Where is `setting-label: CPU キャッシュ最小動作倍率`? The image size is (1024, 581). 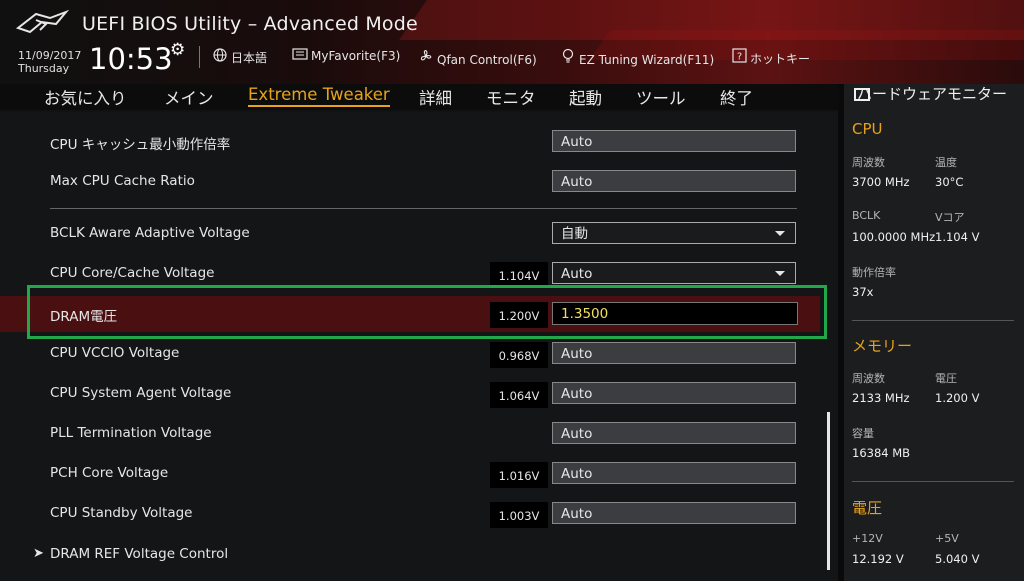
setting-label: CPU キャッシュ最小動作倍率 is located at coordinates (140, 145).